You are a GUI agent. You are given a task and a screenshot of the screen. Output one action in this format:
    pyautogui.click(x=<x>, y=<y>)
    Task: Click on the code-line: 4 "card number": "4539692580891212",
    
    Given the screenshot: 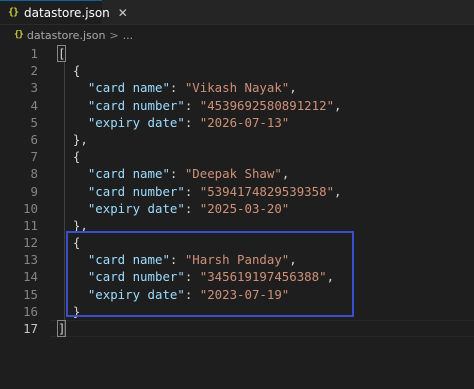 What is the action you would take?
    pyautogui.click(x=237, y=105)
    